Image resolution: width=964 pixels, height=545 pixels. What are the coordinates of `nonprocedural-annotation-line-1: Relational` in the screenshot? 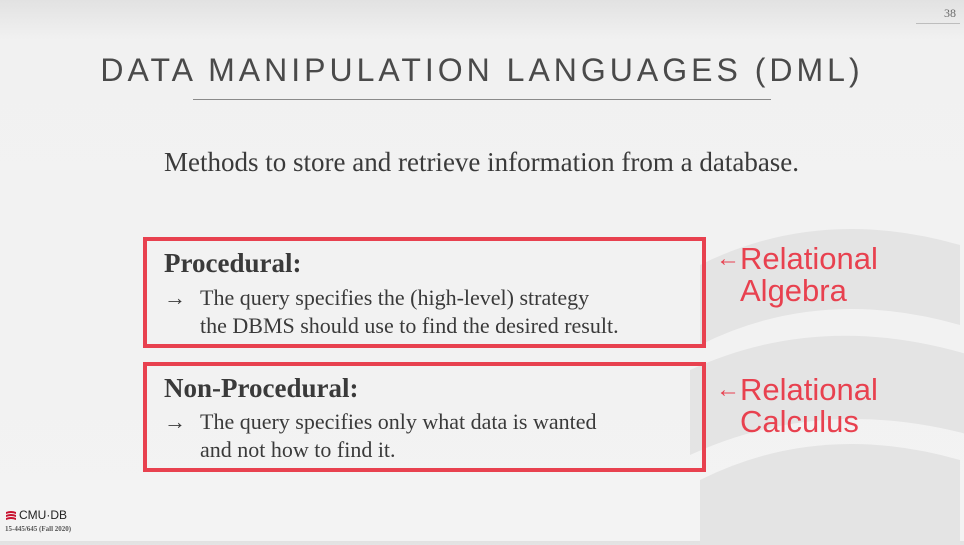 It's located at (809, 389).